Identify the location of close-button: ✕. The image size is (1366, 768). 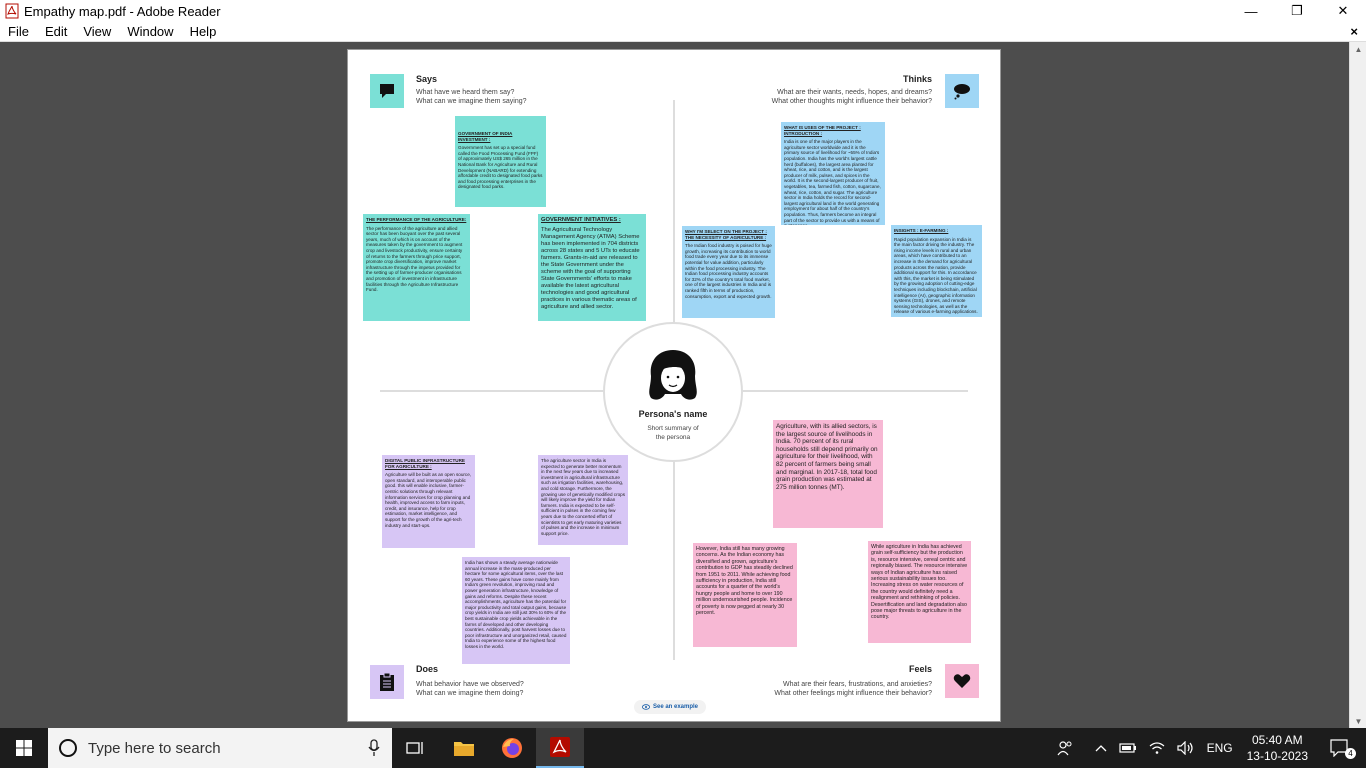
(1343, 11).